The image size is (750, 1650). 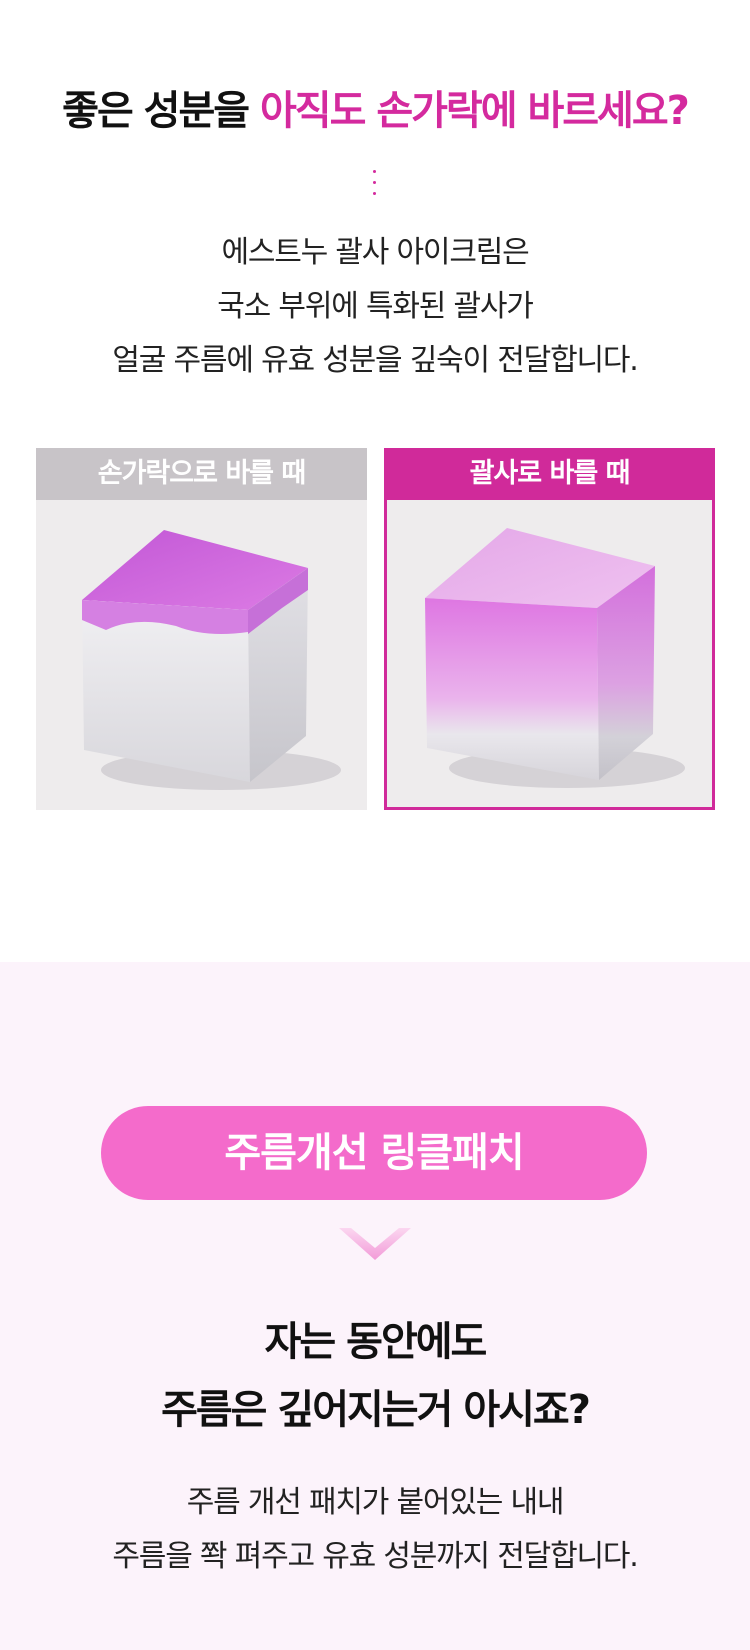 I want to click on intro-line-1: 에스트누 괄사 아이크림은, so click(x=375, y=252).